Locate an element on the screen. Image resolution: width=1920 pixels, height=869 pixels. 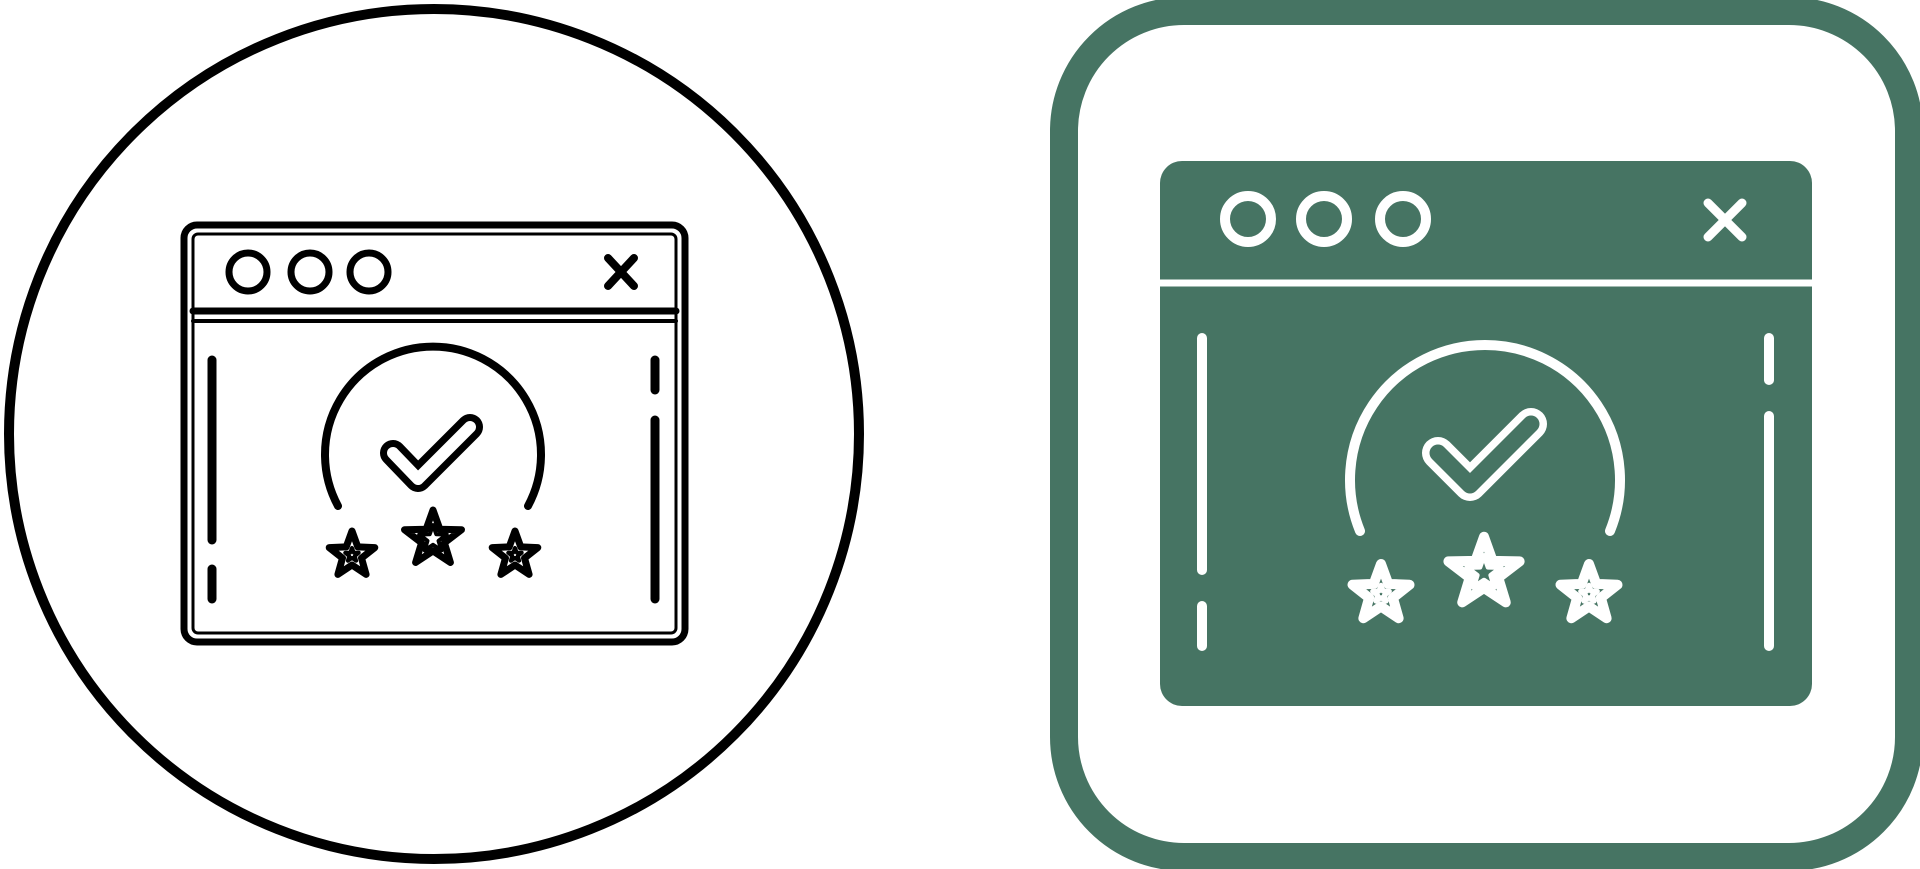
star-right-icon is located at coordinates (515, 552).